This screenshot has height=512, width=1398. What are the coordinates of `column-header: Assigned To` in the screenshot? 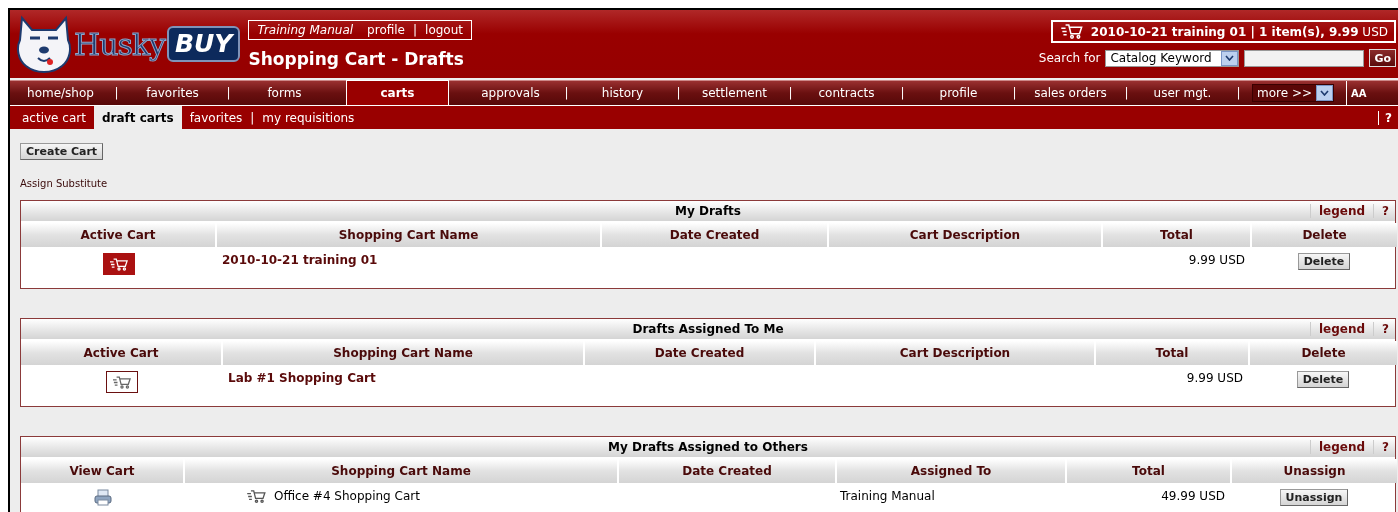 It's located at (951, 471).